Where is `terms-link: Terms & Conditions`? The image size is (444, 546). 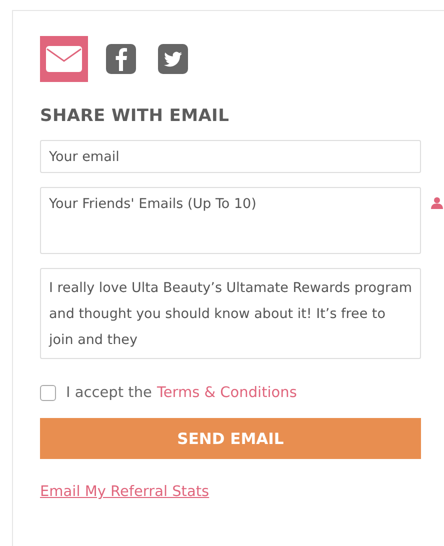
terms-link: Terms & Conditions is located at coordinates (226, 393).